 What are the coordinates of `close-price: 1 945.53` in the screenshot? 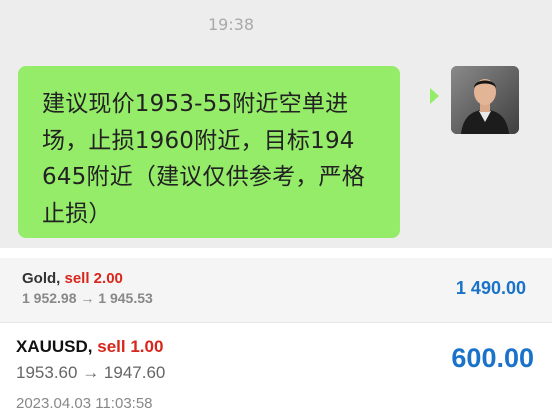 It's located at (125, 298).